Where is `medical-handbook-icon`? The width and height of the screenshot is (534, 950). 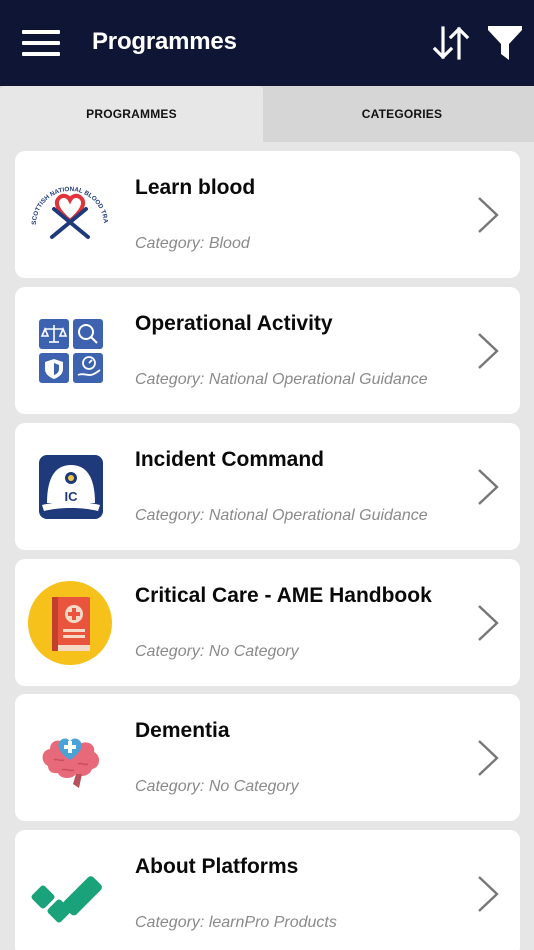 medical-handbook-icon is located at coordinates (70, 623).